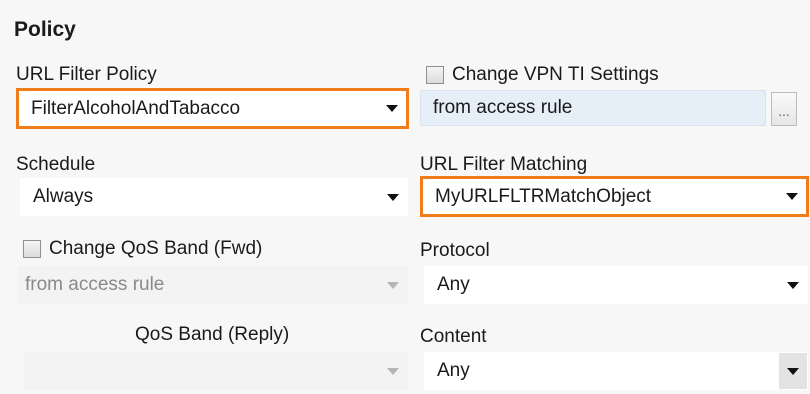  What do you see at coordinates (616, 285) in the screenshot?
I see `protocol-select: Any` at bounding box center [616, 285].